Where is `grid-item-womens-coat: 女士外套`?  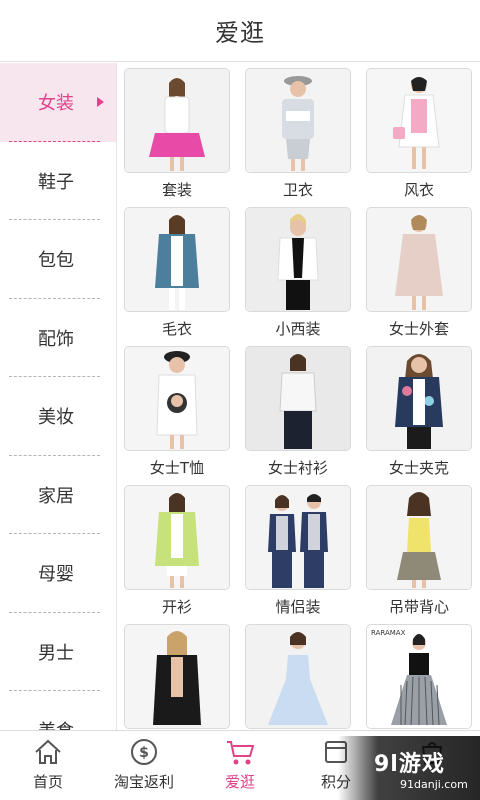
grid-item-womens-coat: 女士外套 is located at coordinates (420, 271).